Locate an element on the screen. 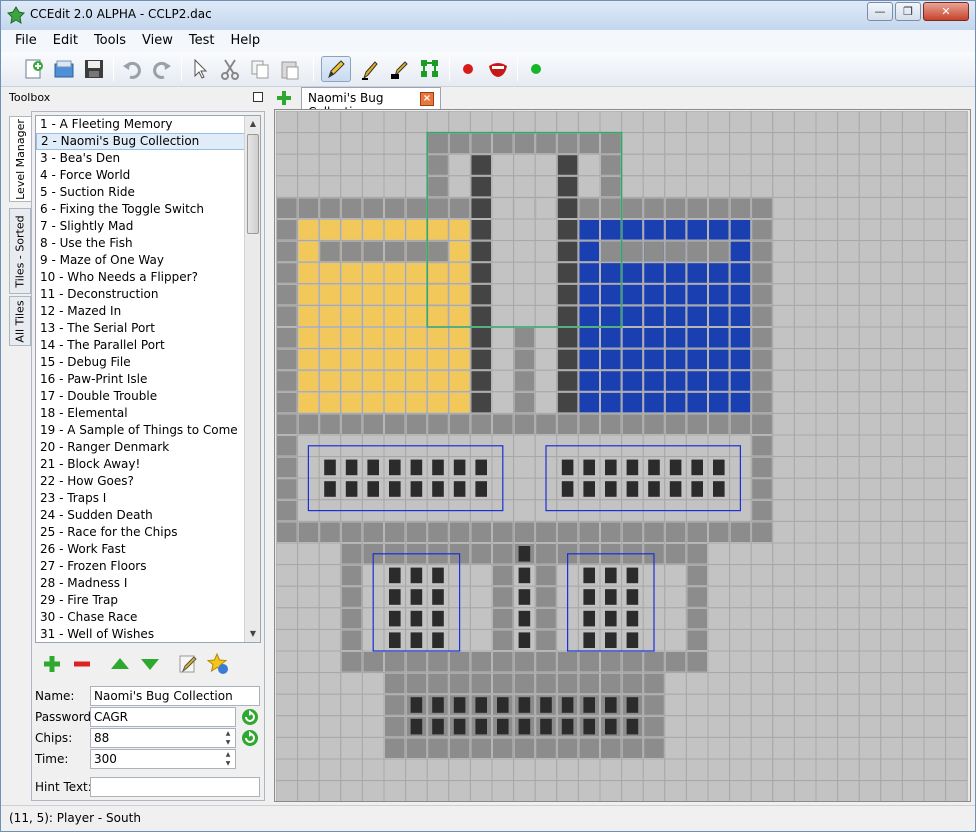 The width and height of the screenshot is (976, 832). move-up-button is located at coordinates (120, 664).